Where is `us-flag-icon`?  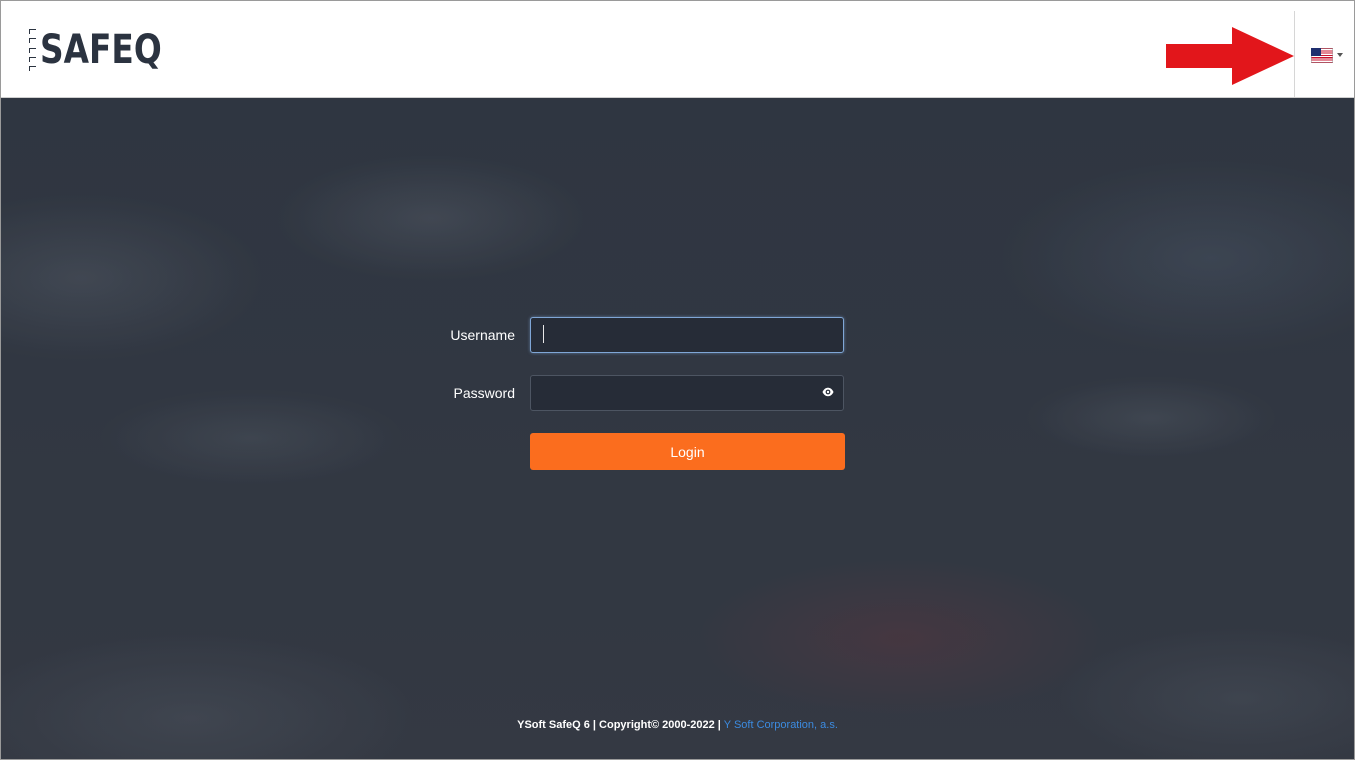
us-flag-icon is located at coordinates (1322, 55).